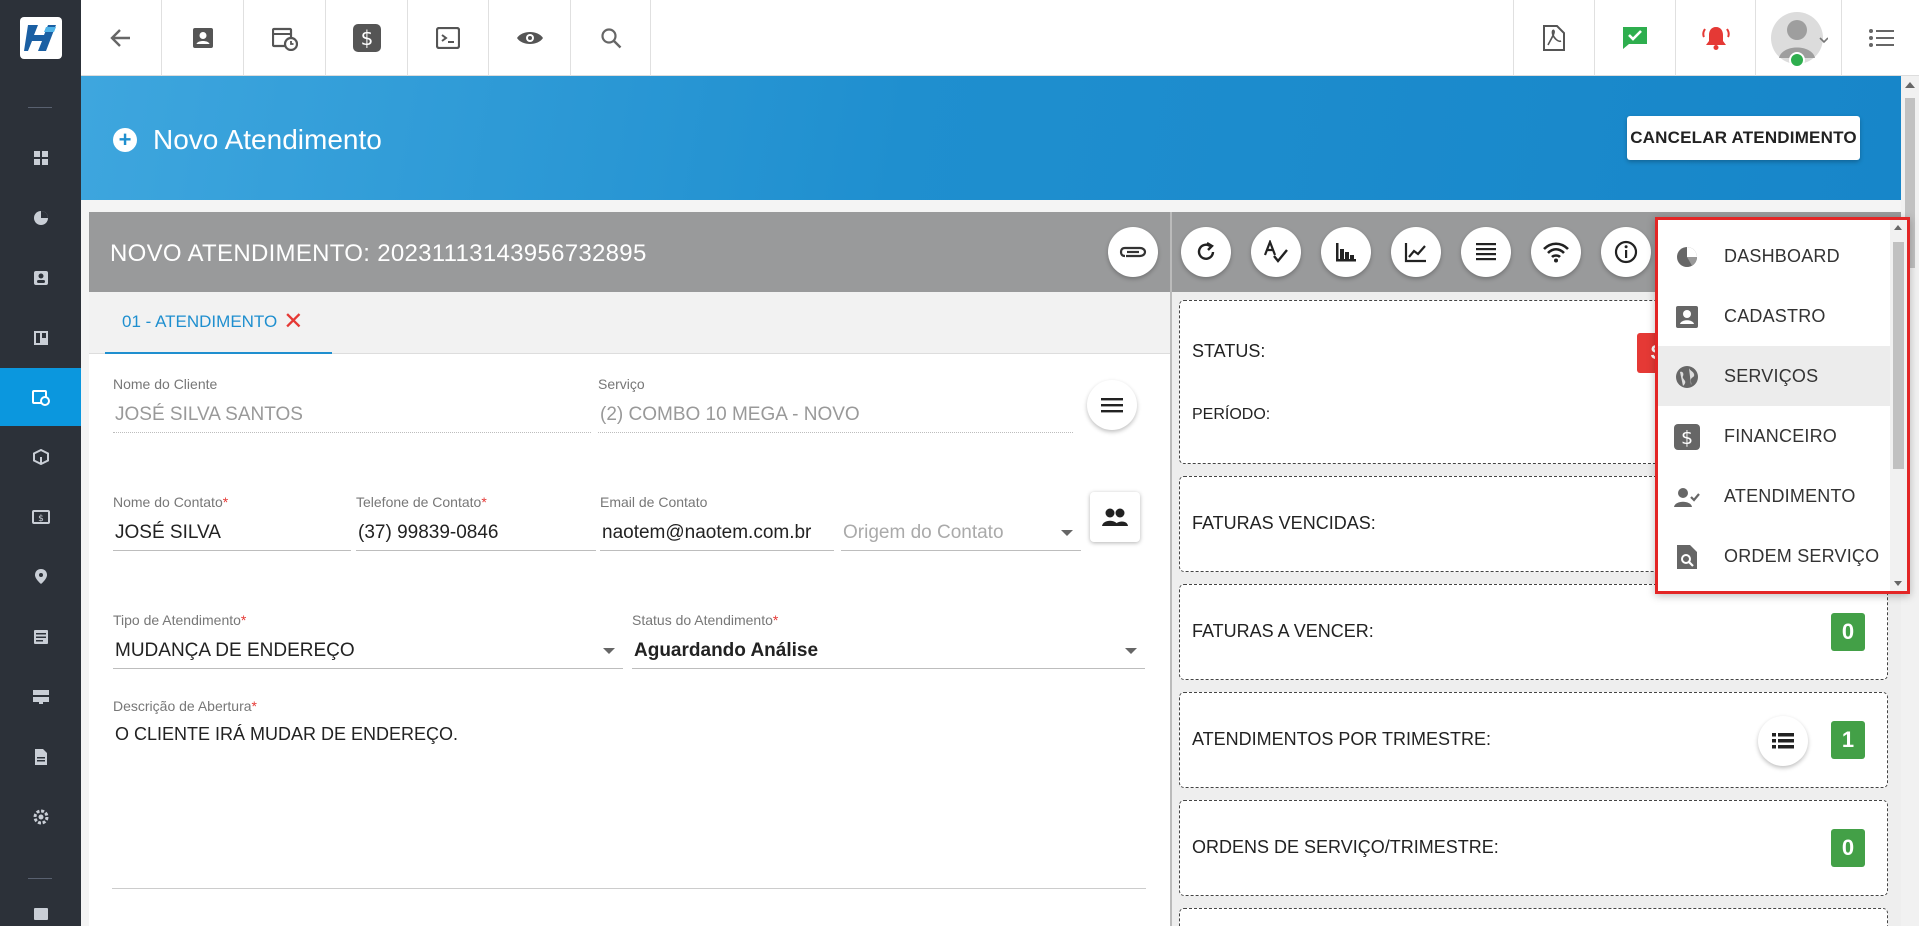 This screenshot has width=1919, height=926. Describe the element at coordinates (200, 321) in the screenshot. I see `tab-label: 01 - ATENDIMENTO` at that location.